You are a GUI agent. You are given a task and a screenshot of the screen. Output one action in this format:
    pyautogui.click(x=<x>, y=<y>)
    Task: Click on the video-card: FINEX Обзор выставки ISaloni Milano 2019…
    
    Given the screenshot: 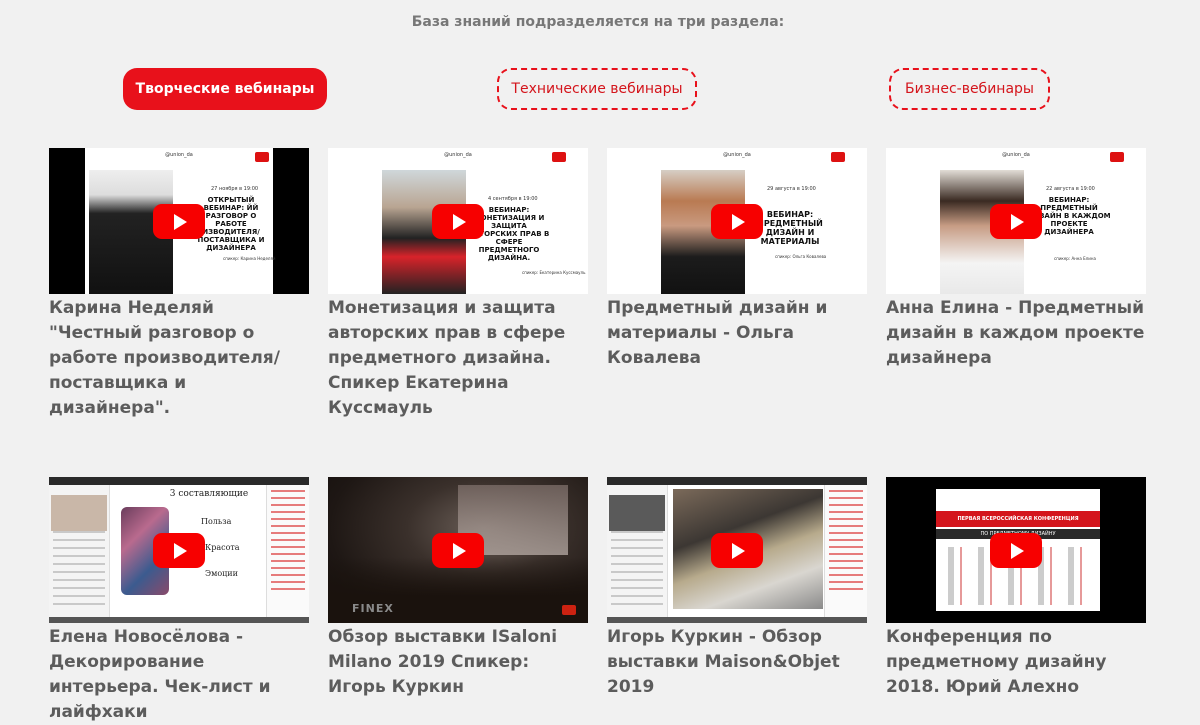 What is the action you would take?
    pyautogui.click(x=458, y=588)
    